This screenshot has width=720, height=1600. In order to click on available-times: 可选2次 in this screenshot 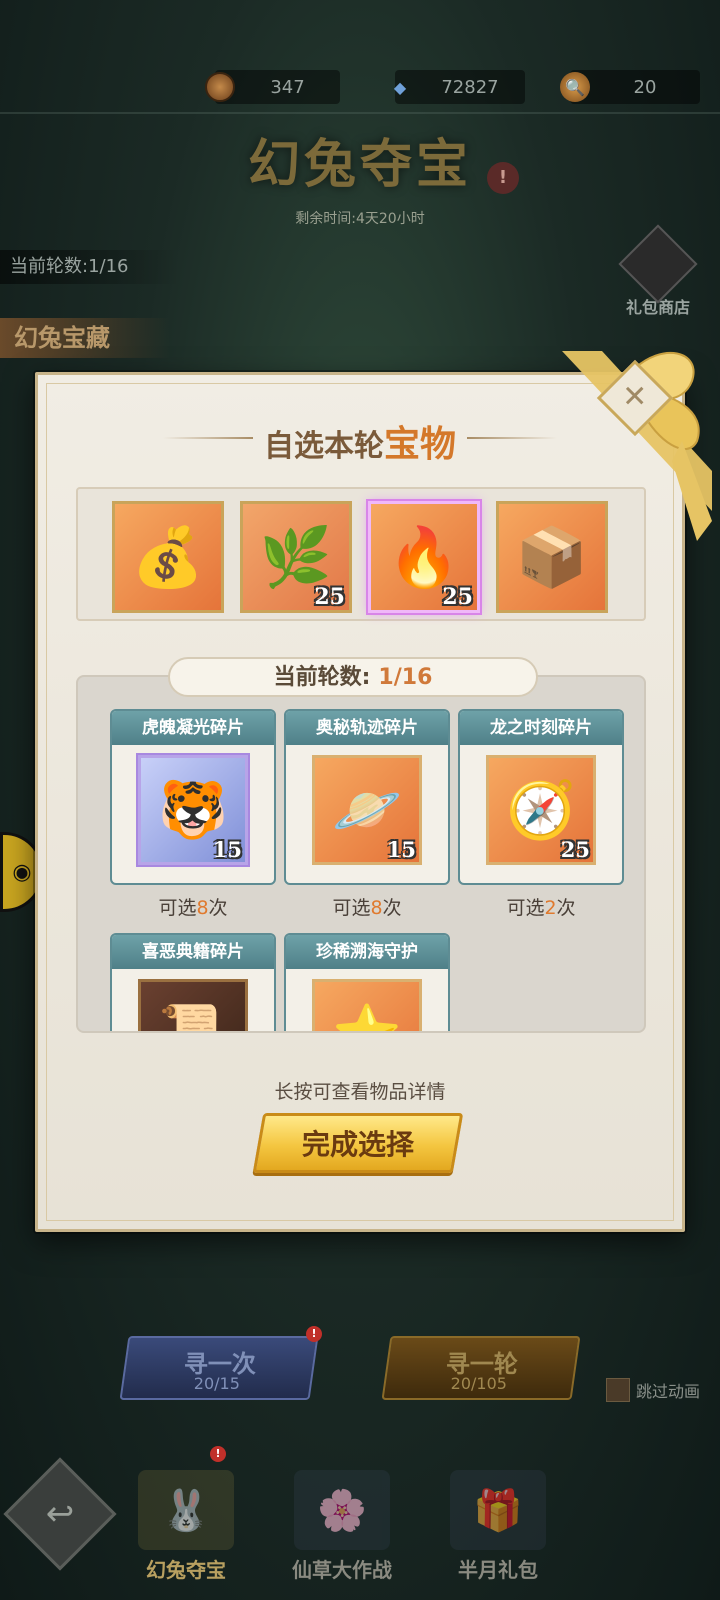, I will do `click(541, 906)`.